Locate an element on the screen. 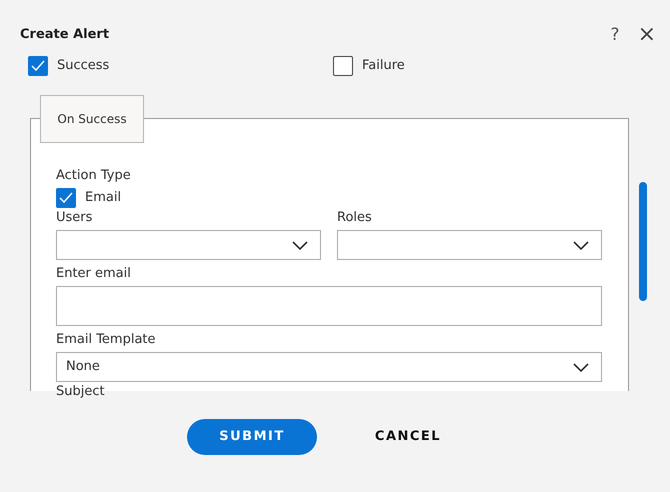 The image size is (670, 492). help-button: ? is located at coordinates (615, 35).